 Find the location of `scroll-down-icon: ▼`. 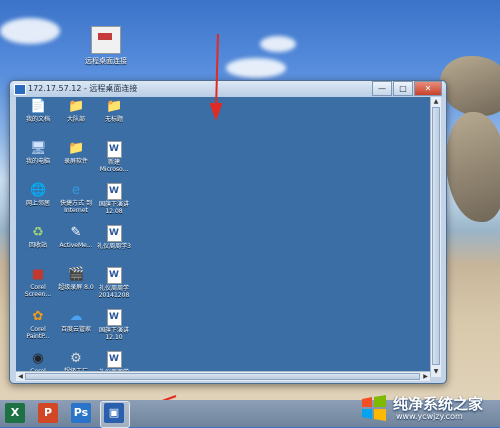

scroll-down-icon: ▼ is located at coordinates (436, 372).